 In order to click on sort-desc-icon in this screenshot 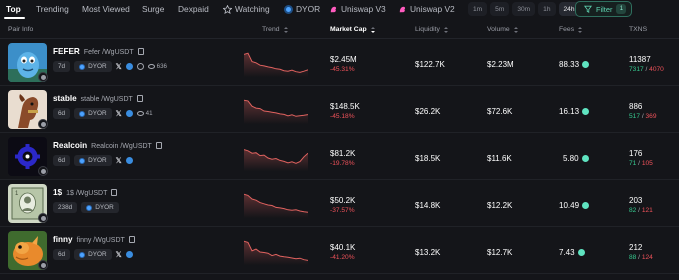, I will do `click(373, 29)`.